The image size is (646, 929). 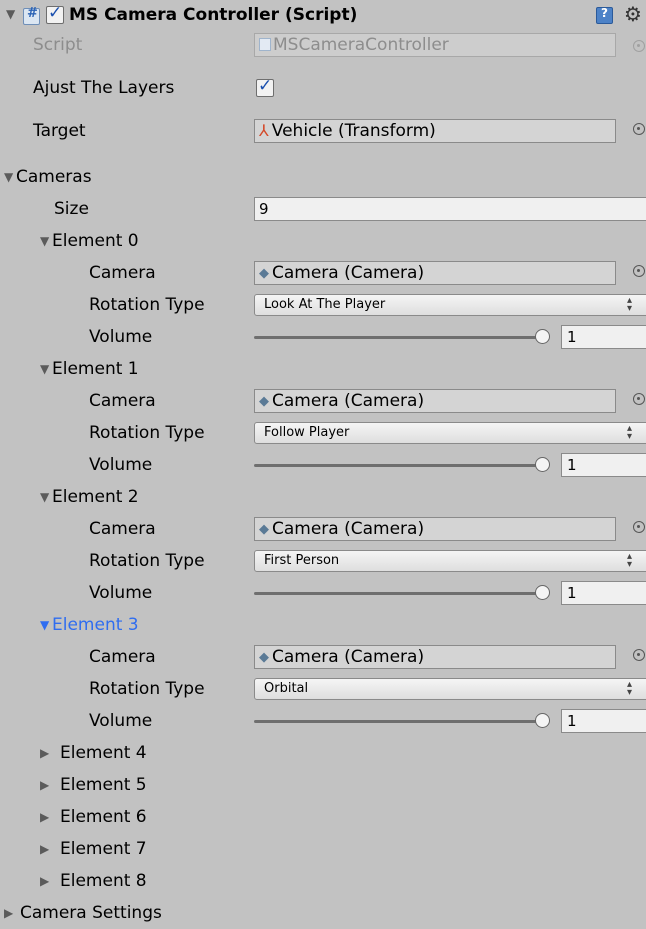 What do you see at coordinates (323, 369) in the screenshot?
I see `element-foldout: ▼ Element 1` at bounding box center [323, 369].